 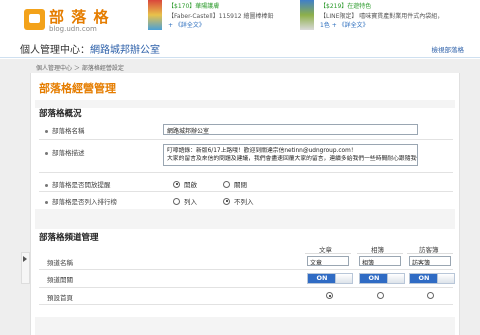 What do you see at coordinates (79, 17) in the screenshot?
I see `logo-title: 部 落 格` at bounding box center [79, 17].